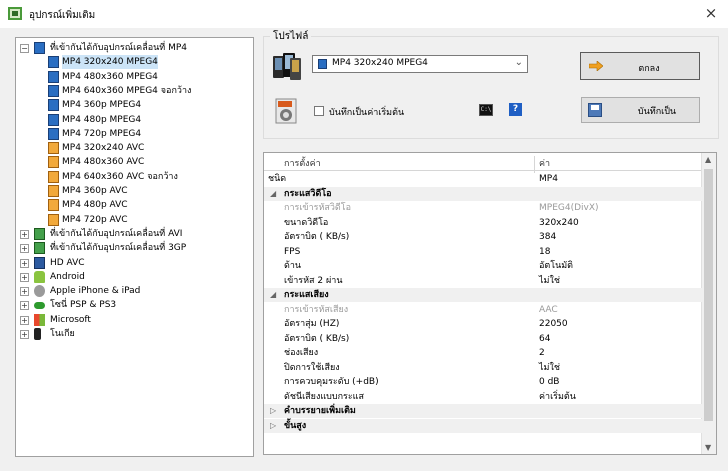  Describe the element at coordinates (640, 110) in the screenshot. I see `save-as-button: บันทึกเป็น` at that location.